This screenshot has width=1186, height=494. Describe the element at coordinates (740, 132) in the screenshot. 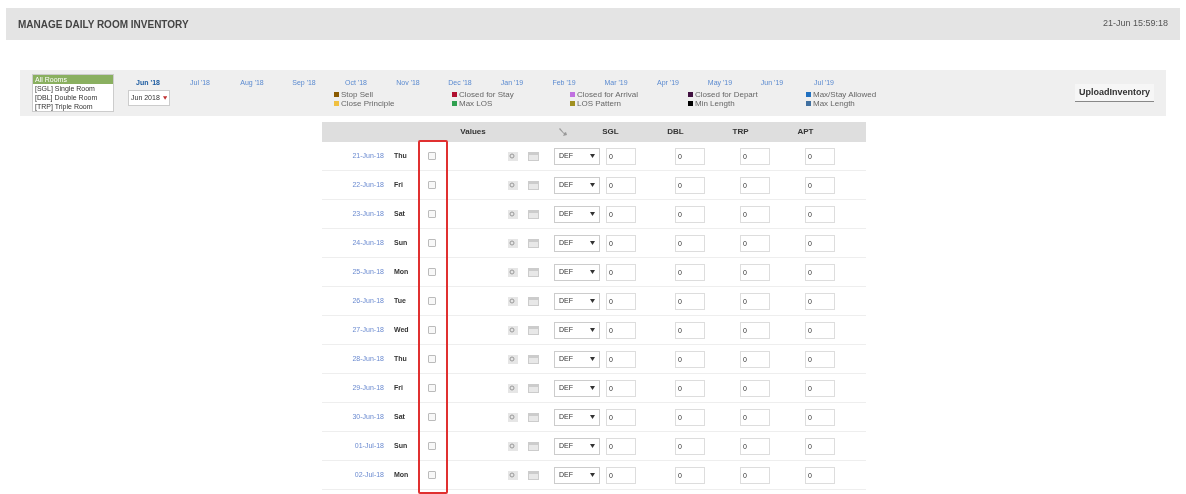

I see `column-header: TRP` at that location.